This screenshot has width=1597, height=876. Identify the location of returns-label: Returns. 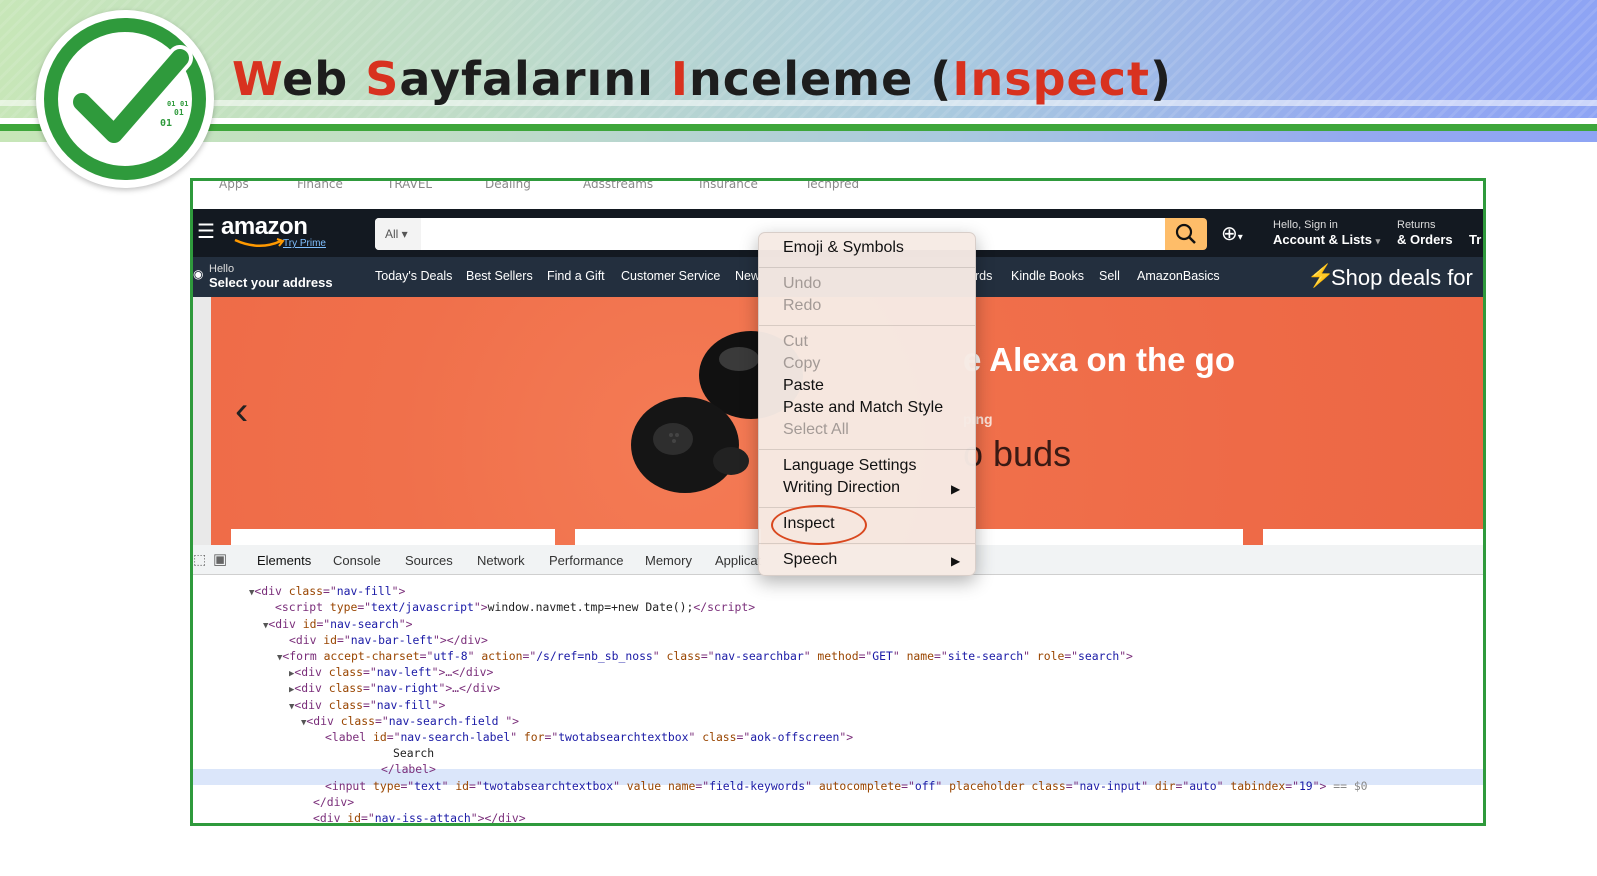
(1416, 225).